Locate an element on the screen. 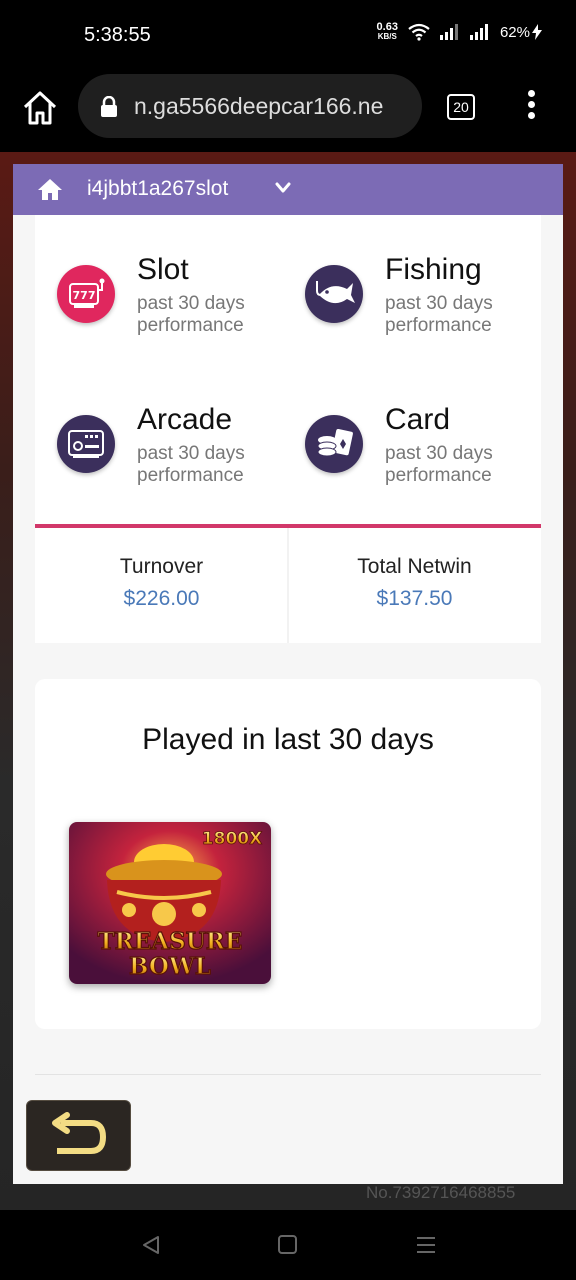  return-arrow-icon is located at coordinates (79, 1133).